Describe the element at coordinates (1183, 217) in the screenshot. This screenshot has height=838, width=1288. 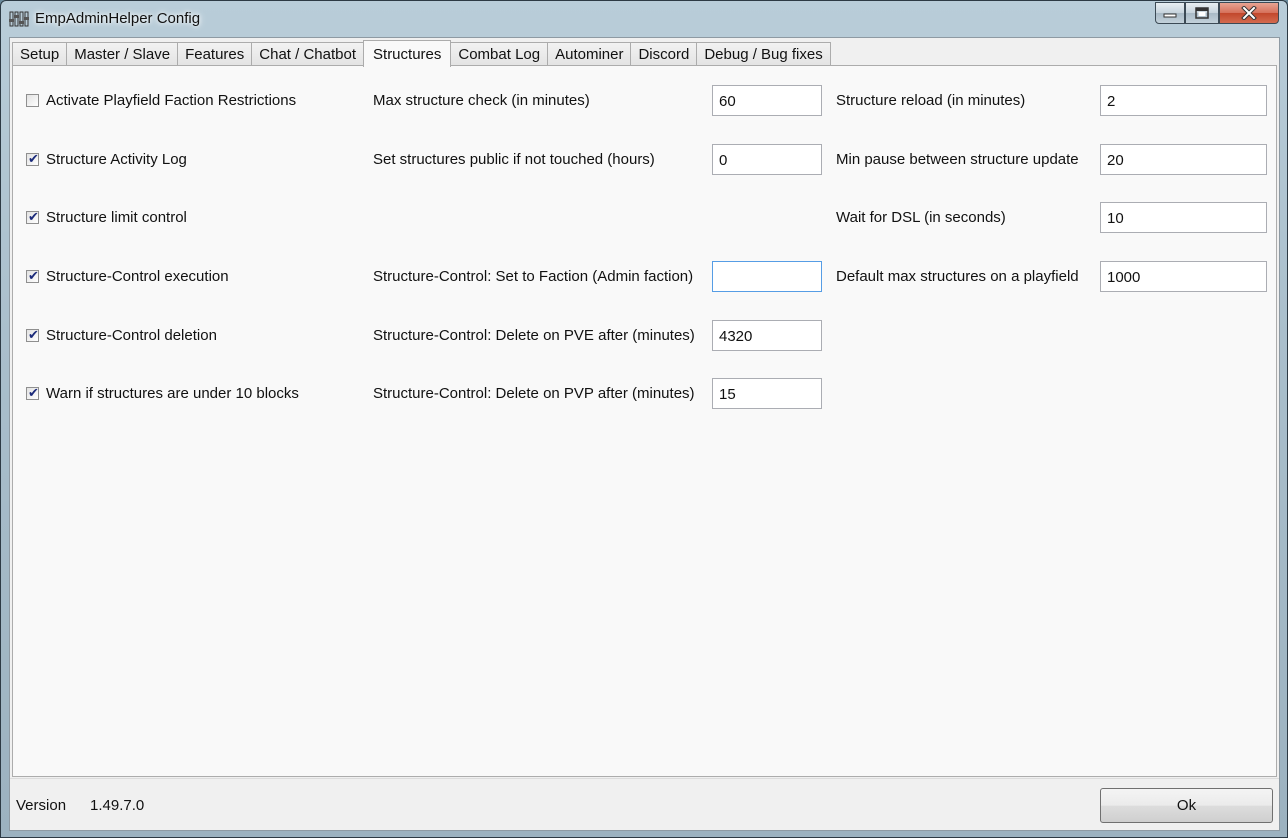
I see `wait-for-dsl-input` at that location.